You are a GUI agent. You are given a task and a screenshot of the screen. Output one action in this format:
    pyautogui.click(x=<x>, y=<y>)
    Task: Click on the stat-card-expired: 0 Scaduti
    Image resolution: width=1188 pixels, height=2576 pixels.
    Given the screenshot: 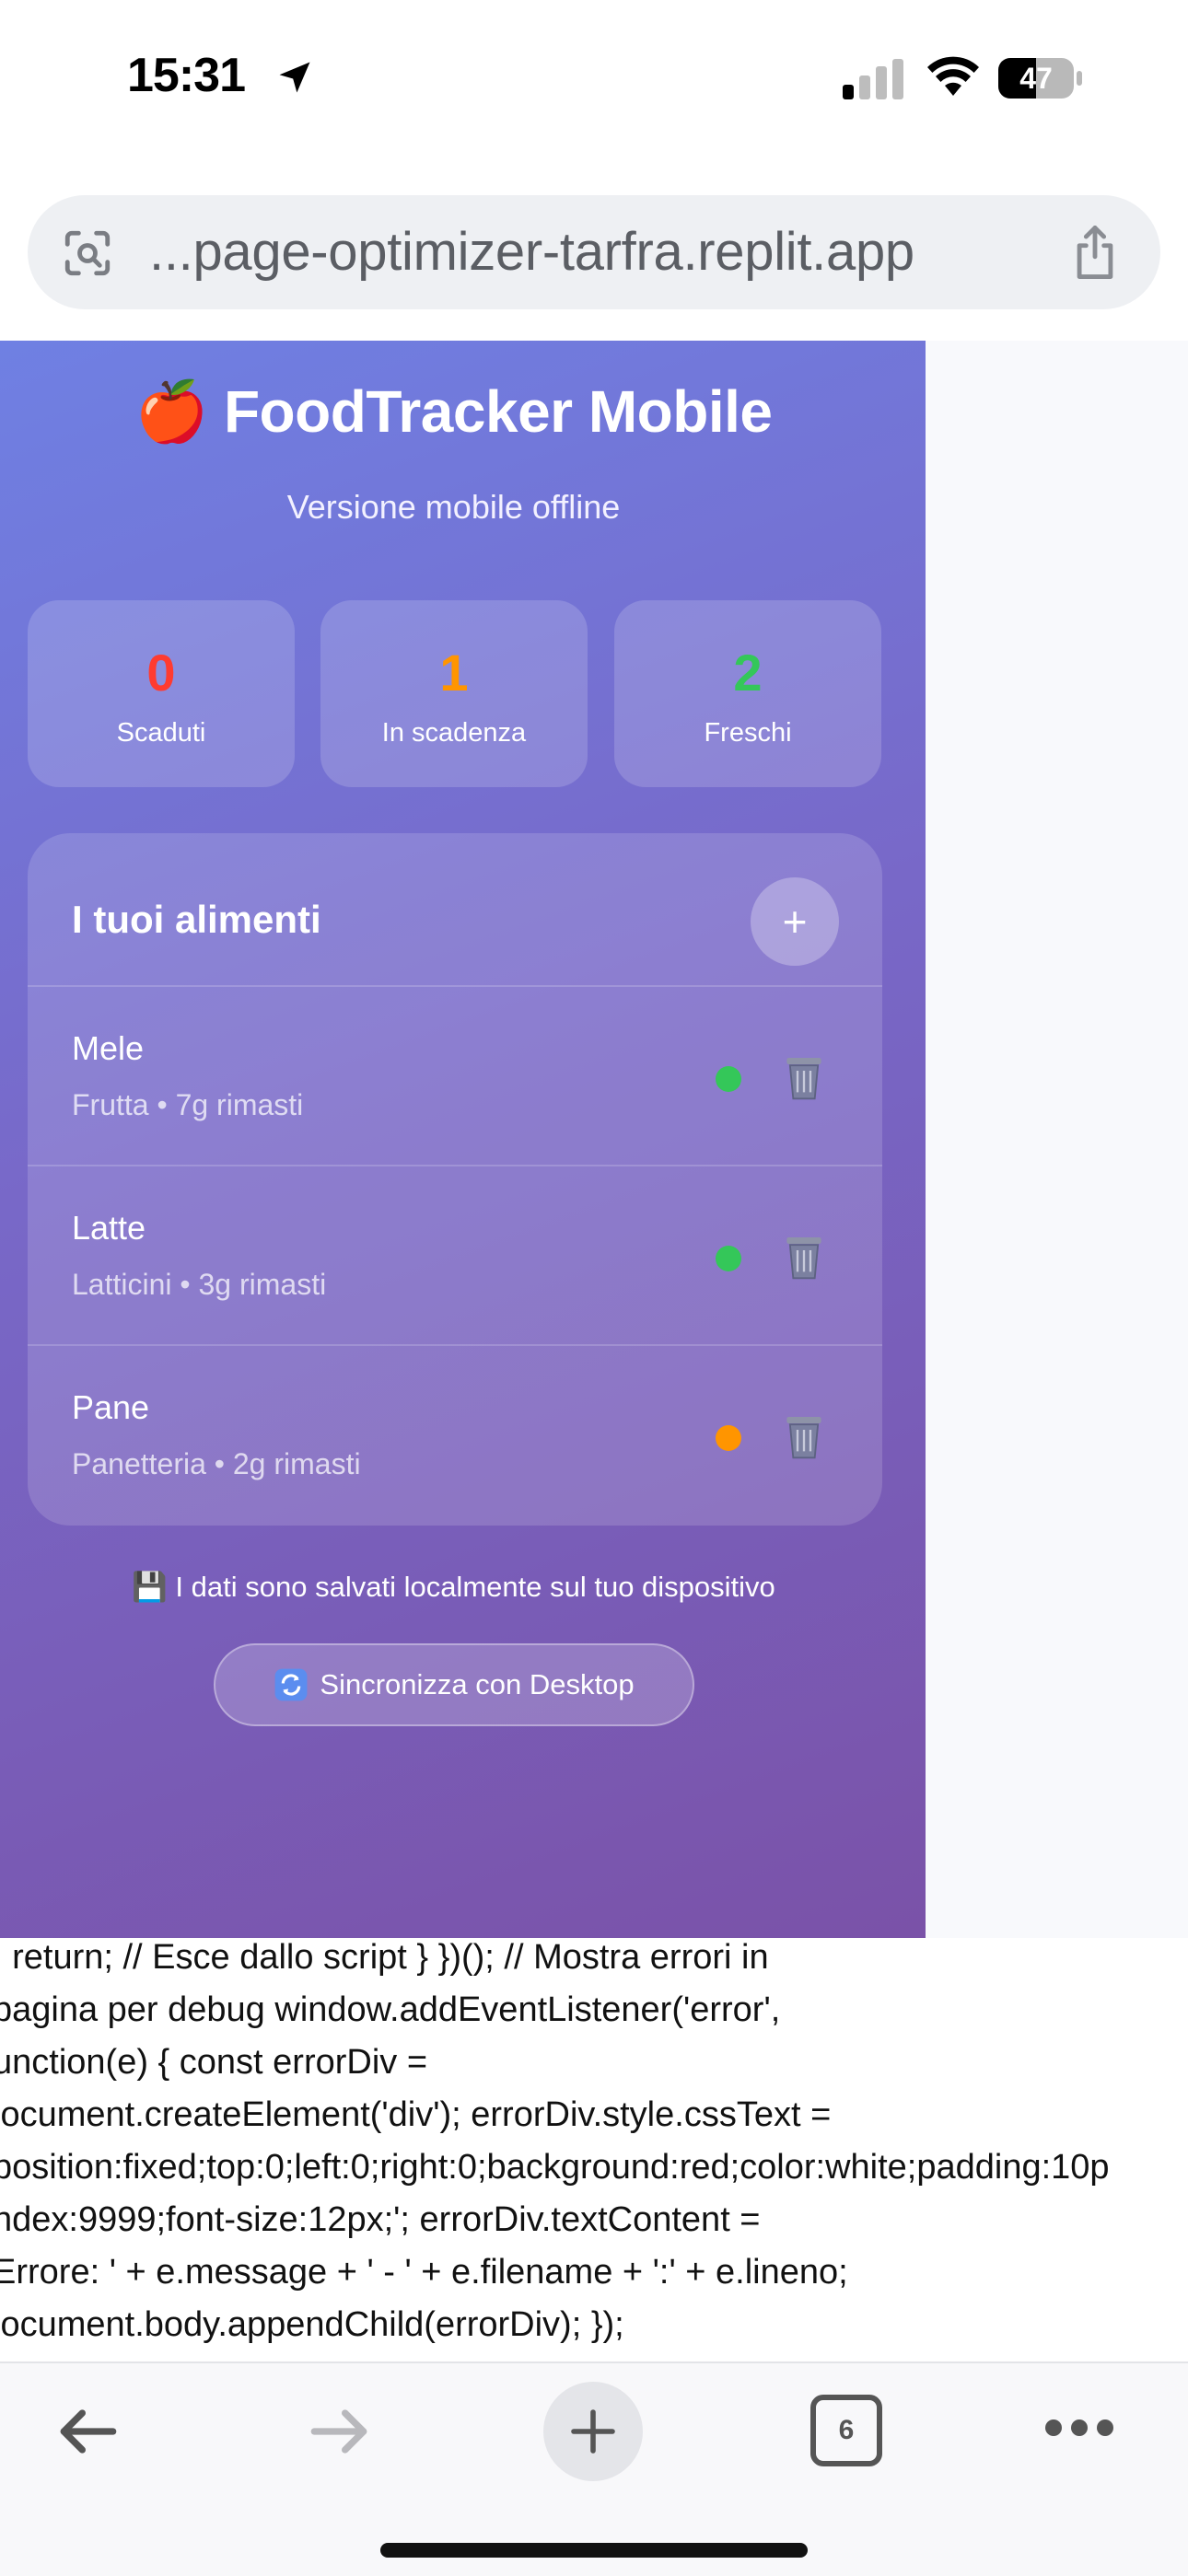 What is the action you would take?
    pyautogui.click(x=161, y=693)
    